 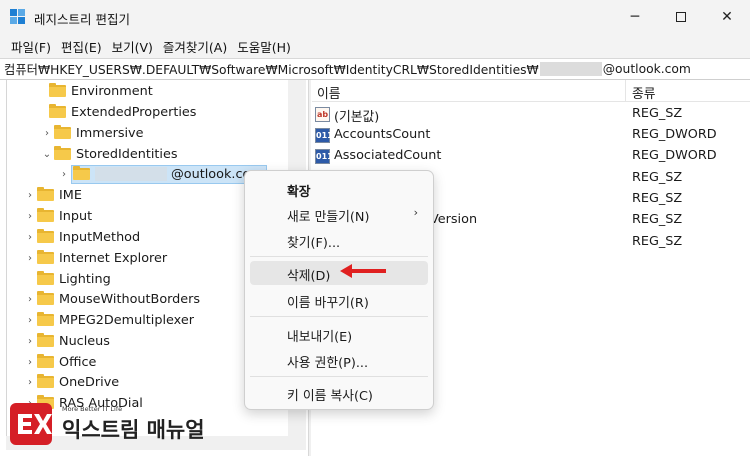 What do you see at coordinates (127, 154) in the screenshot?
I see `tree-item-label: StoredIdentities` at bounding box center [127, 154].